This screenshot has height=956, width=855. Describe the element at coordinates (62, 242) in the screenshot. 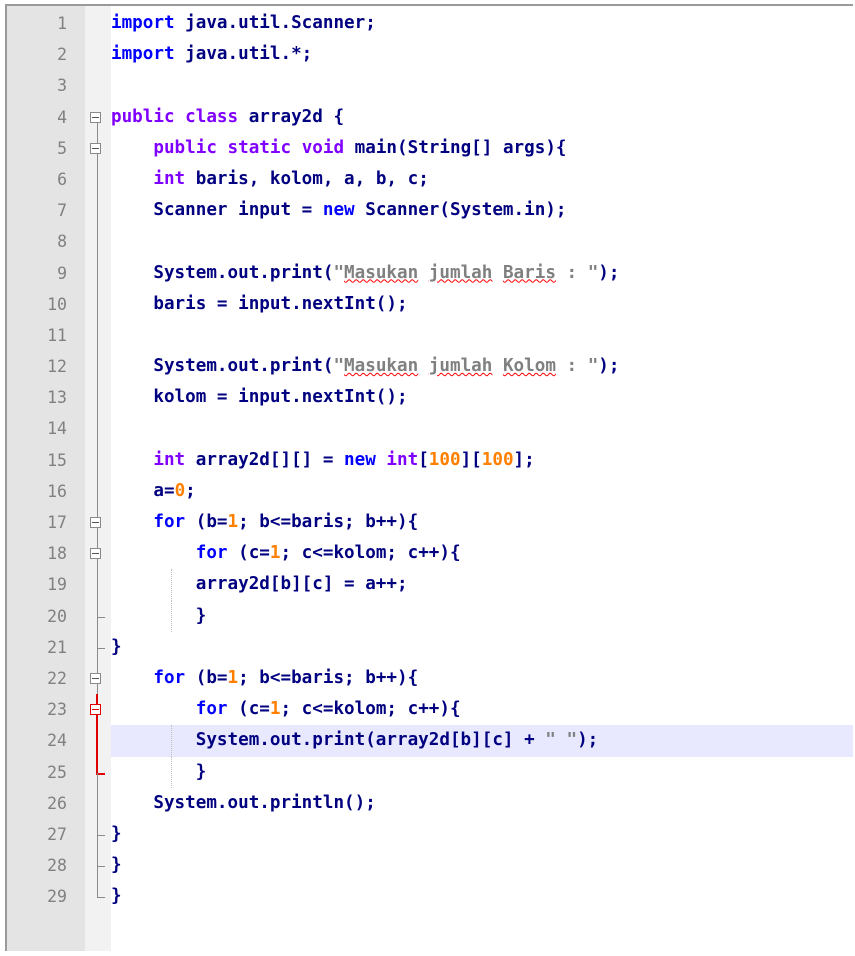

I see `line-number: 8` at that location.